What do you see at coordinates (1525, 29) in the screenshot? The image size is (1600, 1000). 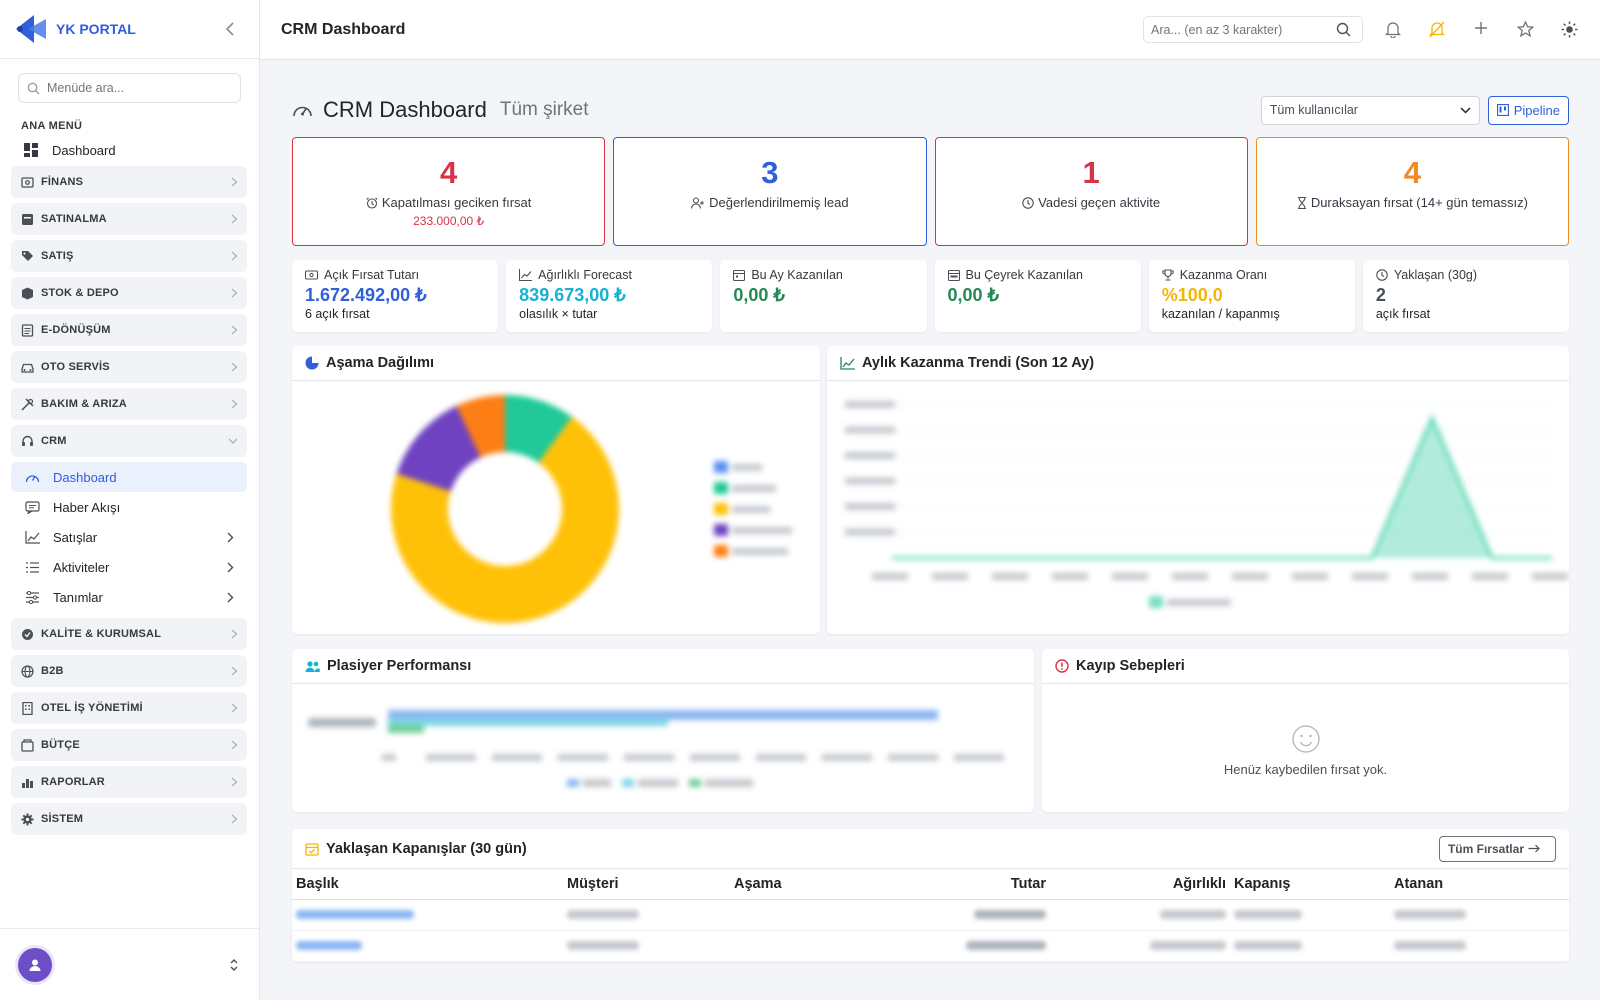 I see `star-icon` at bounding box center [1525, 29].